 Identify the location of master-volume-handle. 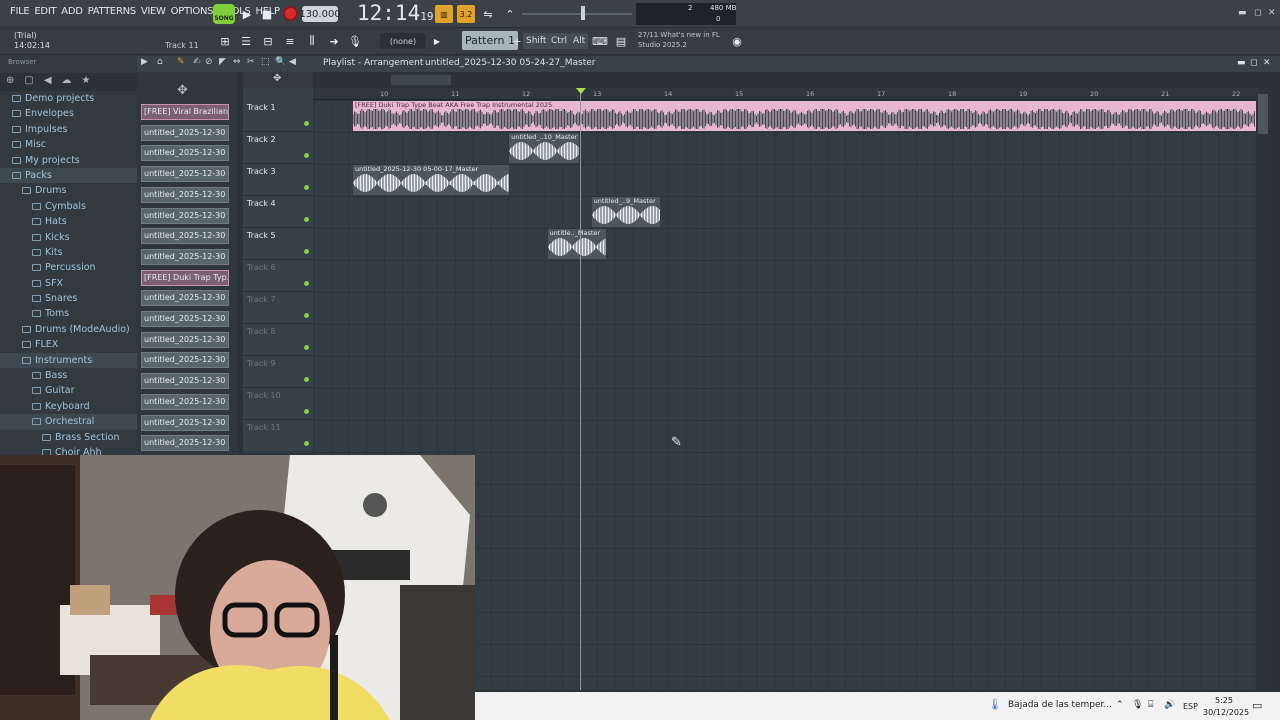
(583, 13).